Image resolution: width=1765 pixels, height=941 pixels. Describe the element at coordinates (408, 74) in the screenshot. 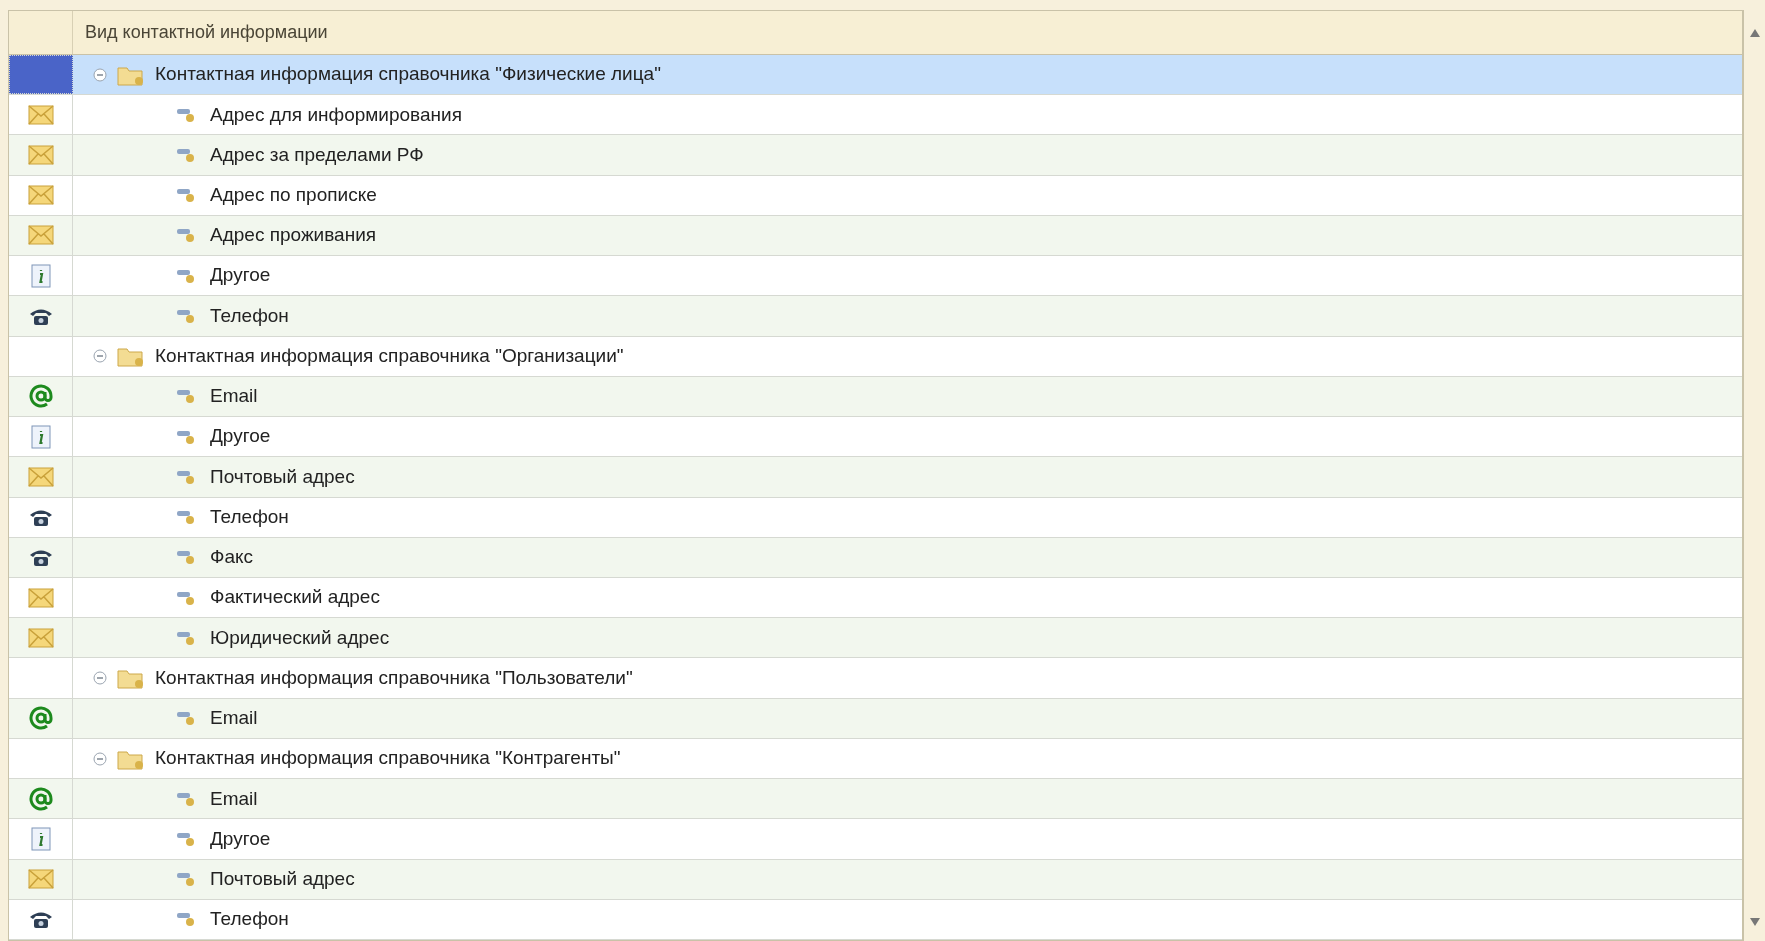

I see `group-label: Контактная информация справочника "Физические лица"` at that location.